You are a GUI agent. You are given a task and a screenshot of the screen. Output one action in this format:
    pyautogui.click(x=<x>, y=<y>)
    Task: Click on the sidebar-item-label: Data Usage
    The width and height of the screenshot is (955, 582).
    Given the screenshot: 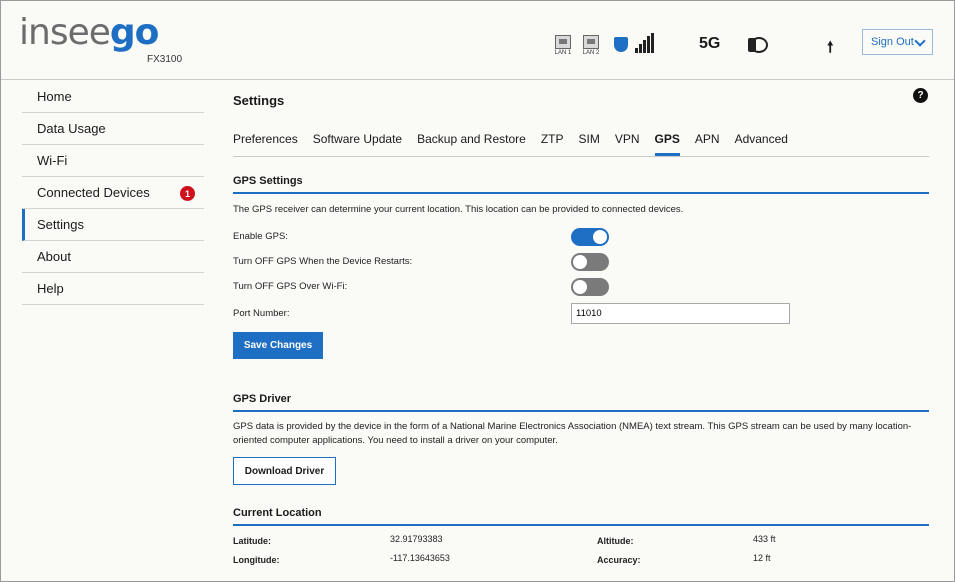 What is the action you would take?
    pyautogui.click(x=71, y=128)
    